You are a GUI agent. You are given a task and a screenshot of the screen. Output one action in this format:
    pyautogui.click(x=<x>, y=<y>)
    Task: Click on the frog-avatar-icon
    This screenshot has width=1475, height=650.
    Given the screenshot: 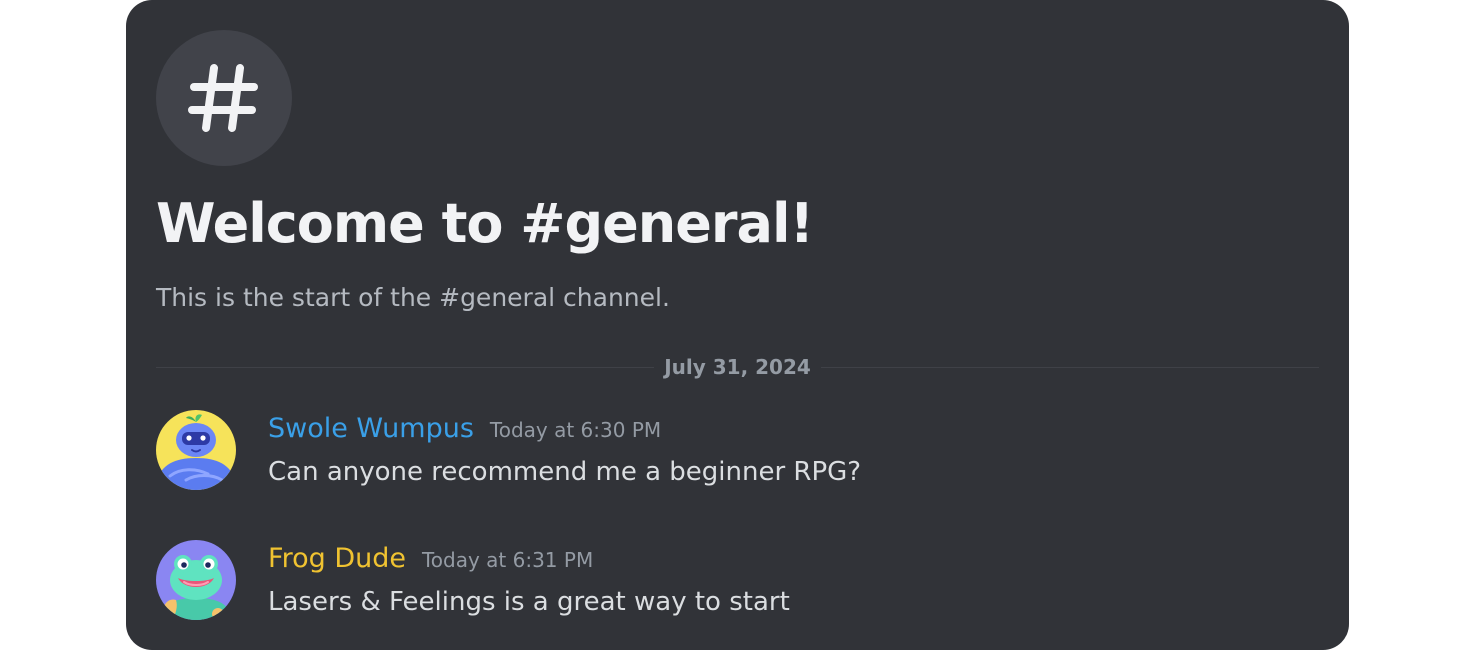 What is the action you would take?
    pyautogui.click(x=196, y=580)
    